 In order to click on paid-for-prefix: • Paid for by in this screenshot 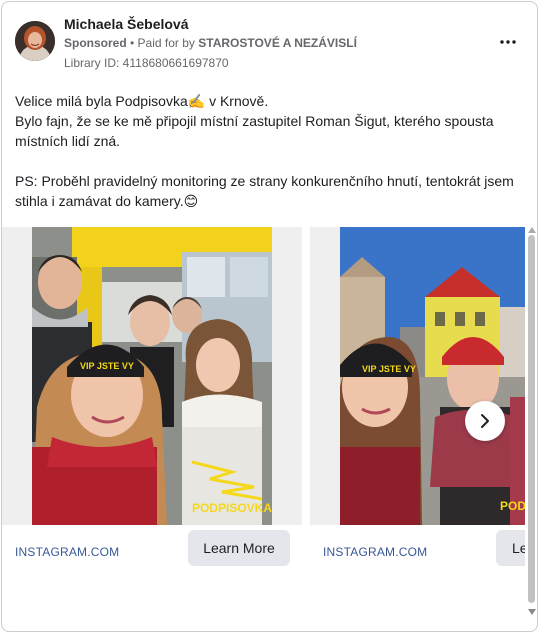, I will do `click(162, 43)`.